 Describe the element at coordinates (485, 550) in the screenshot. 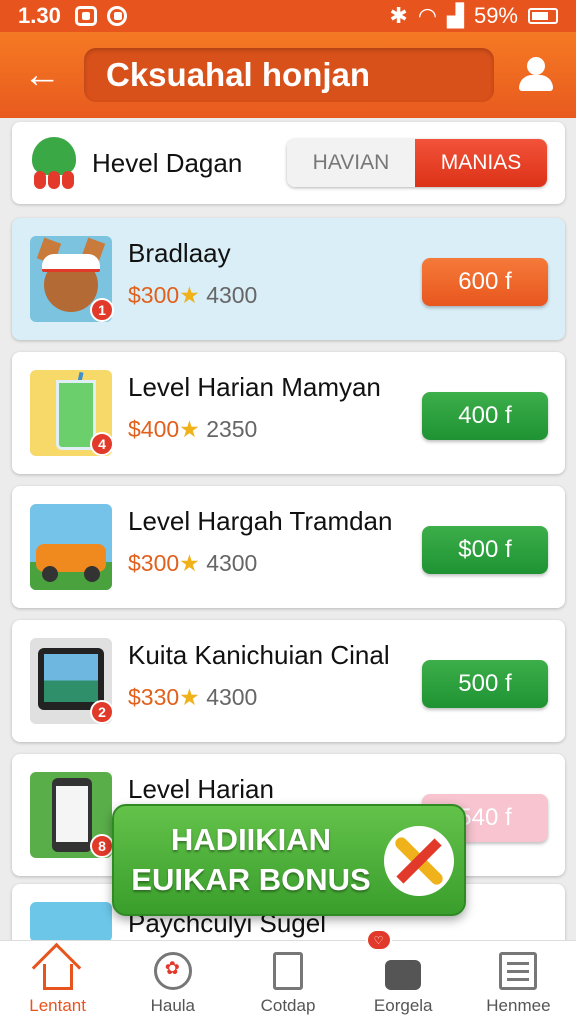

I see `buy-button: $00 f` at that location.